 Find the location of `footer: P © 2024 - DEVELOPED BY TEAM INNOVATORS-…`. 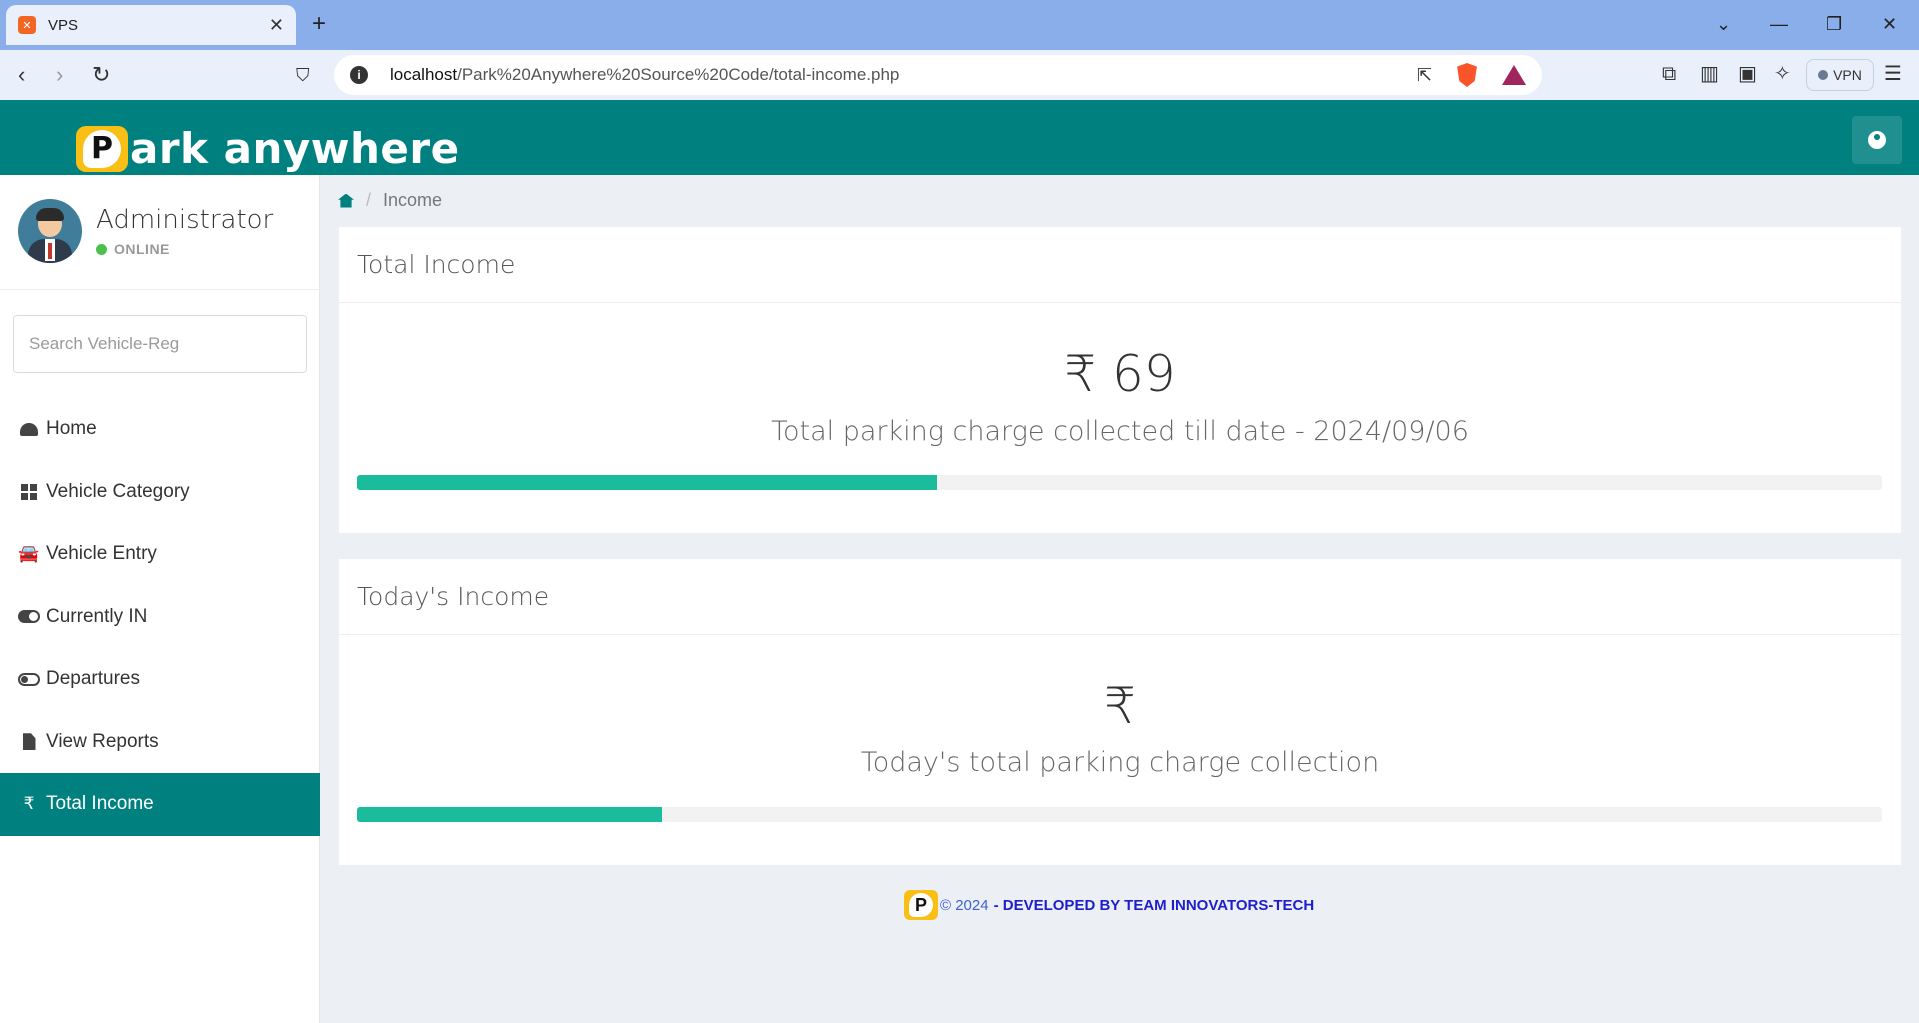

footer: P © 2024 - DEVELOPED BY TEAM INNOVATORS-… is located at coordinates (1109, 905).